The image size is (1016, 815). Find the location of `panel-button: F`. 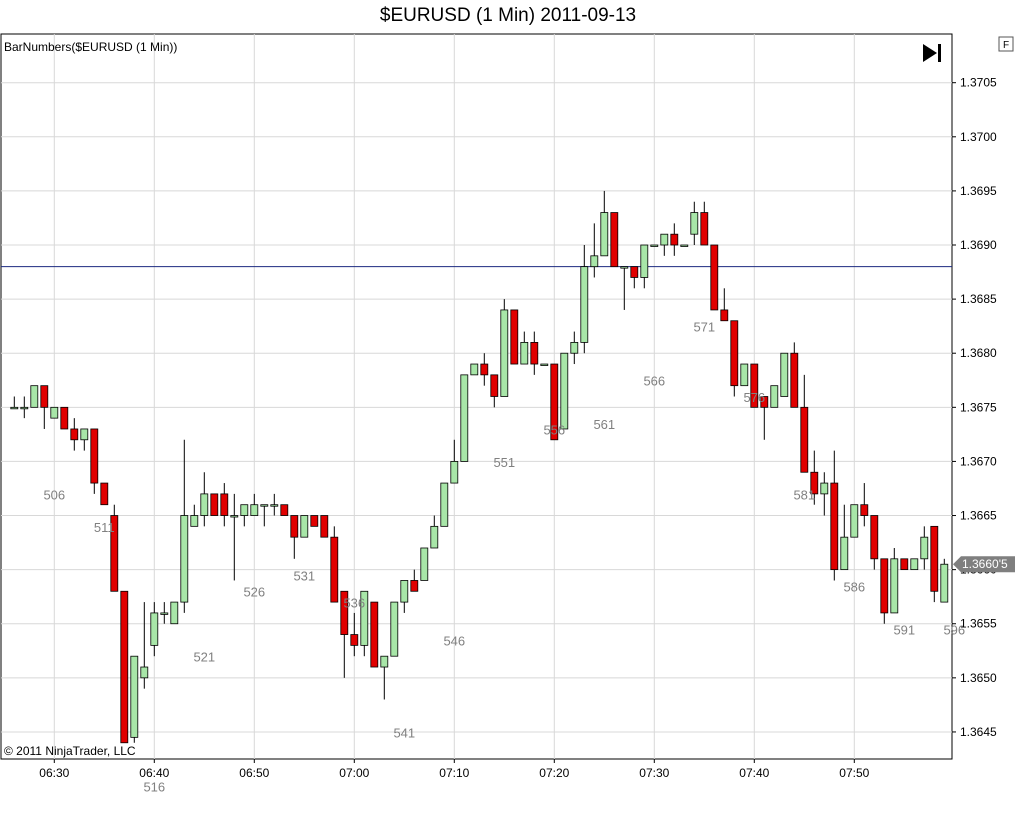

panel-button: F is located at coordinates (1006, 44).